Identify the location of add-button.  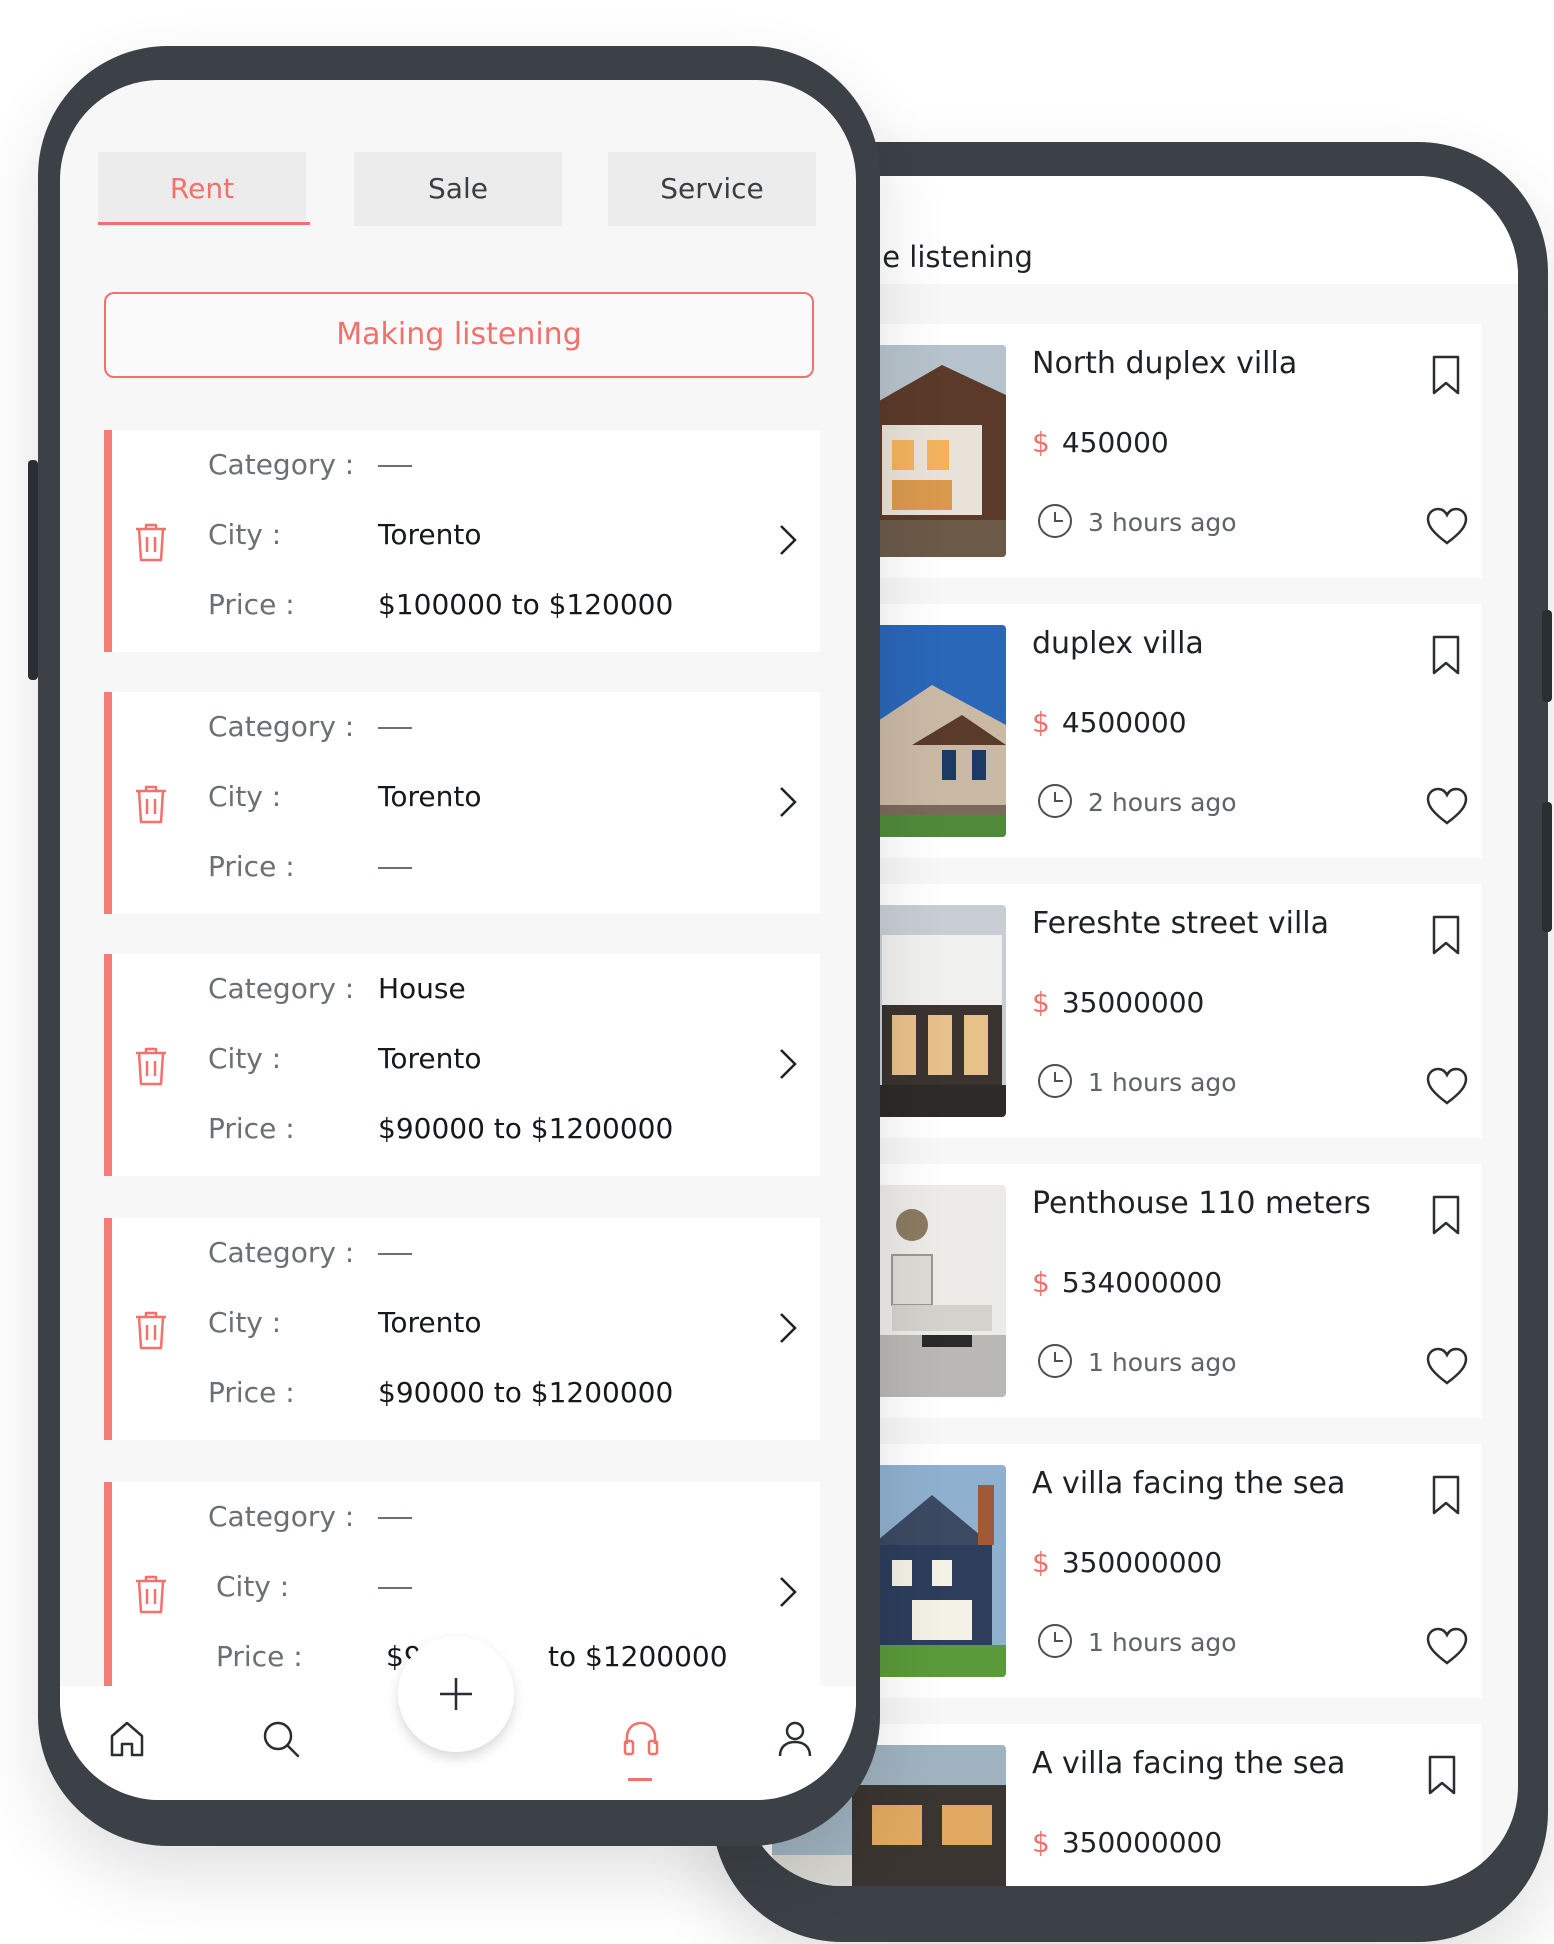
(456, 1694).